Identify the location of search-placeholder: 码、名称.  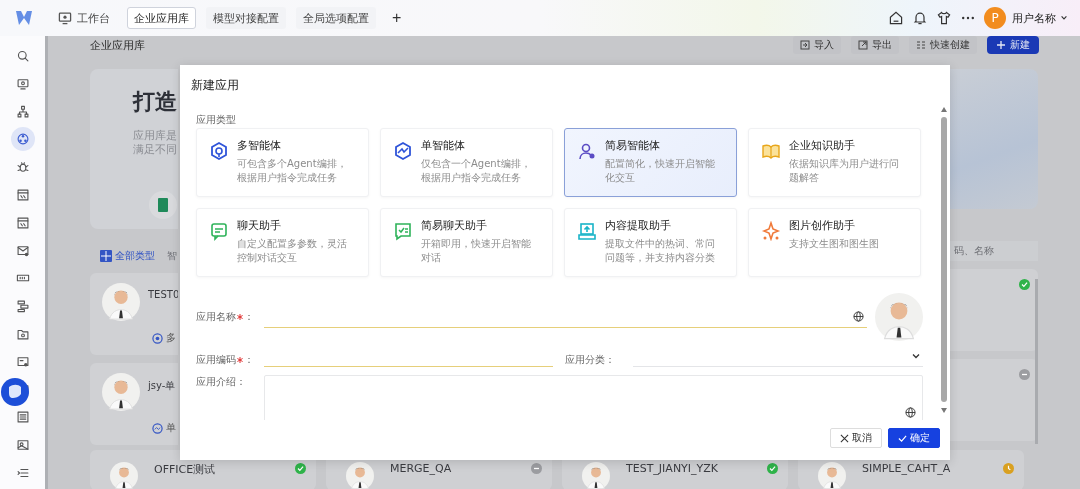
(974, 251).